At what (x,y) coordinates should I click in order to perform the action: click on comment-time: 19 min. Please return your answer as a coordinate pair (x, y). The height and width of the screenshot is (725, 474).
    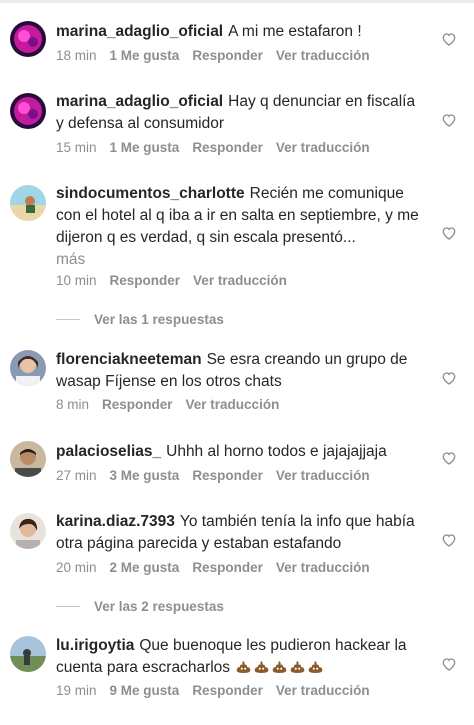
    Looking at the image, I should click on (76, 690).